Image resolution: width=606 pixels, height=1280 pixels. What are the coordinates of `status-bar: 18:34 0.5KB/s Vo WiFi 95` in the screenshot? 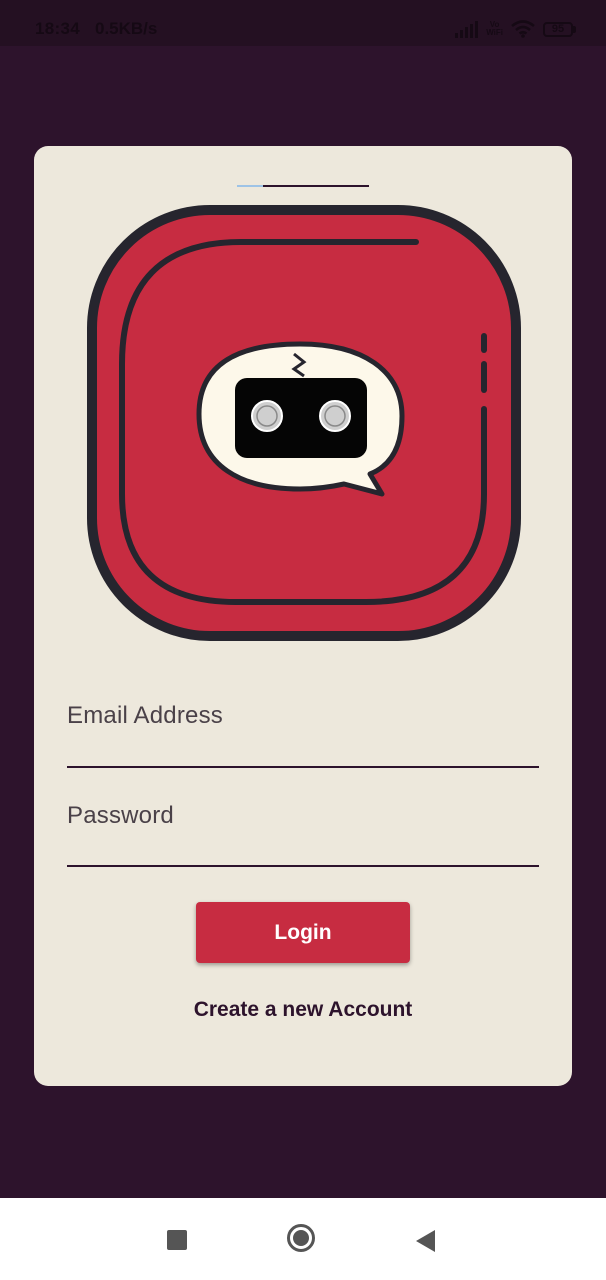 It's located at (303, 23).